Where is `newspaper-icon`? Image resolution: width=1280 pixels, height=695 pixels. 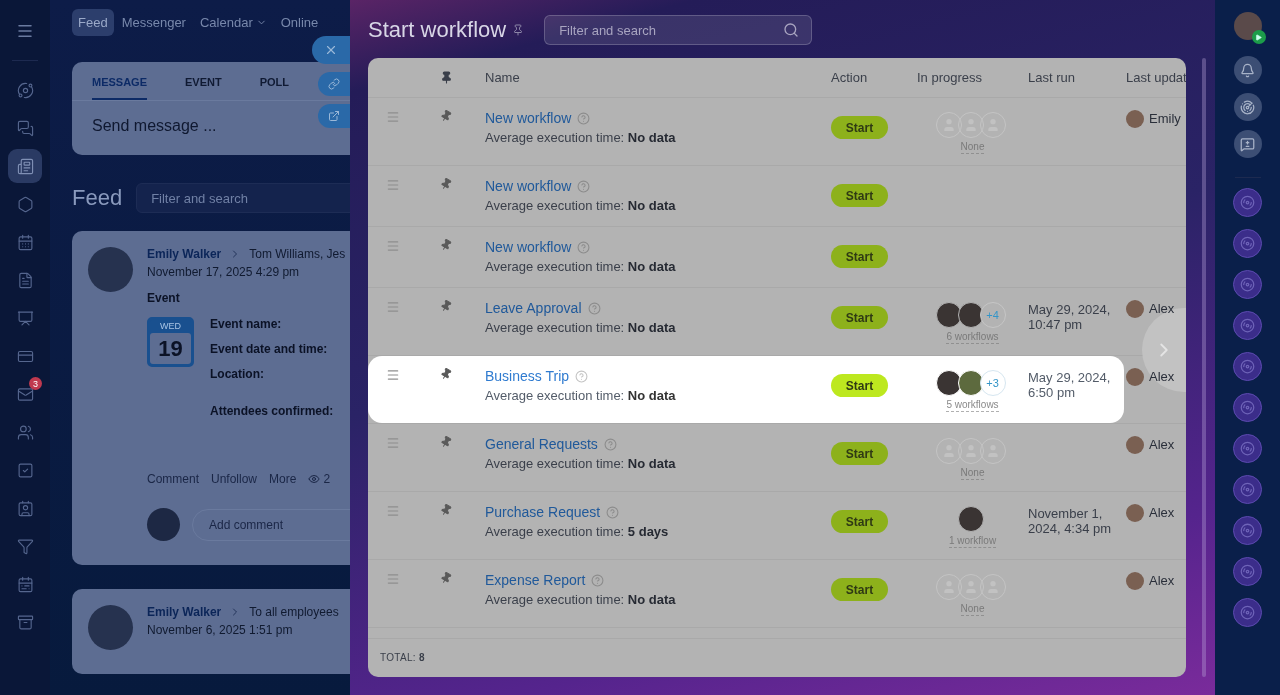
newspaper-icon is located at coordinates (25, 166).